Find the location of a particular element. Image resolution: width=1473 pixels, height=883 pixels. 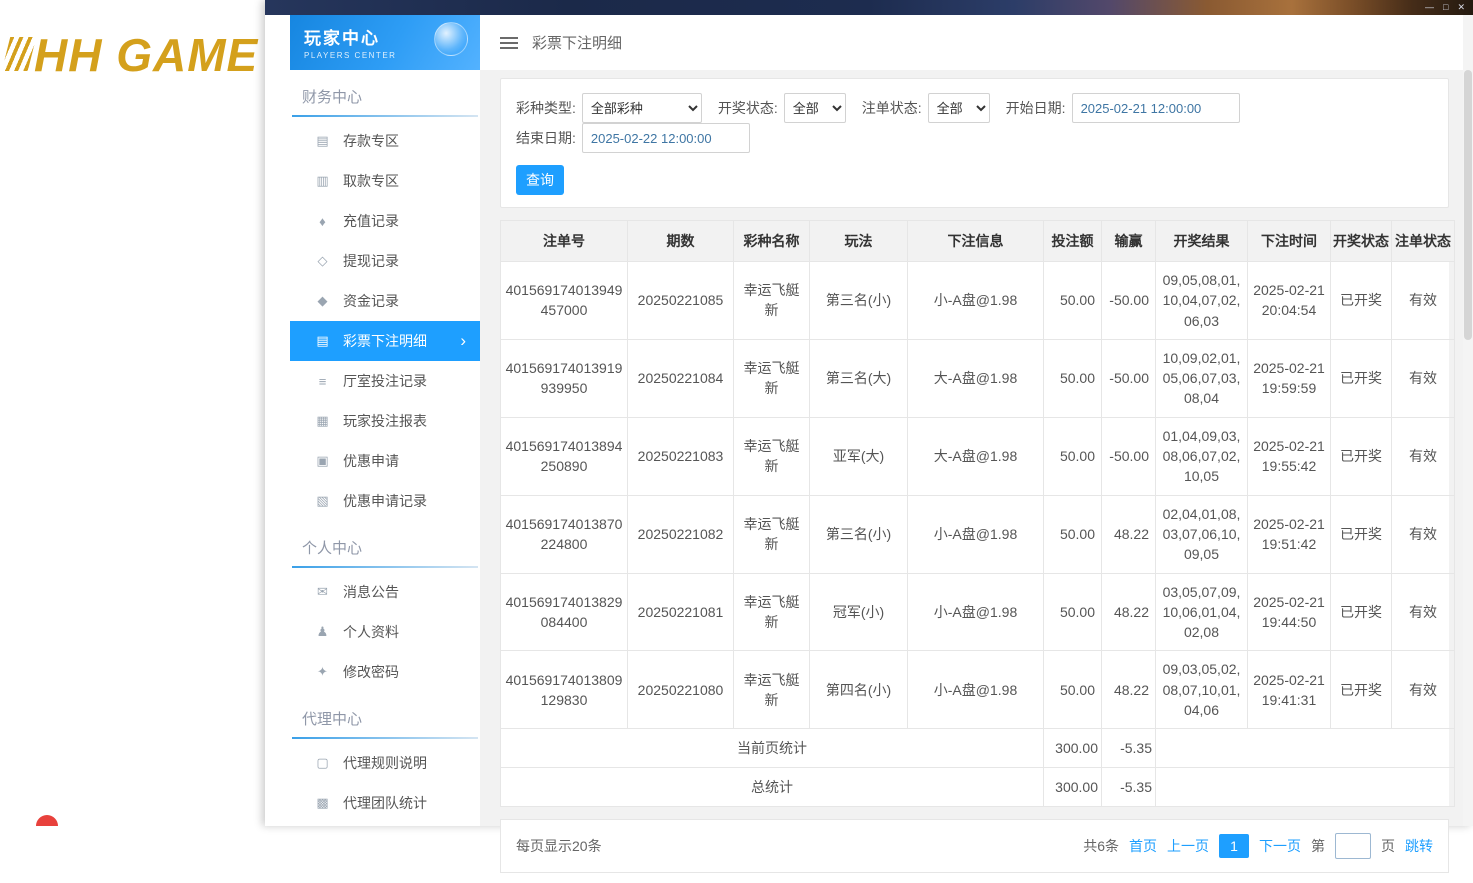

sidebar-item-profile: ♟ 个人资料 is located at coordinates (385, 632).